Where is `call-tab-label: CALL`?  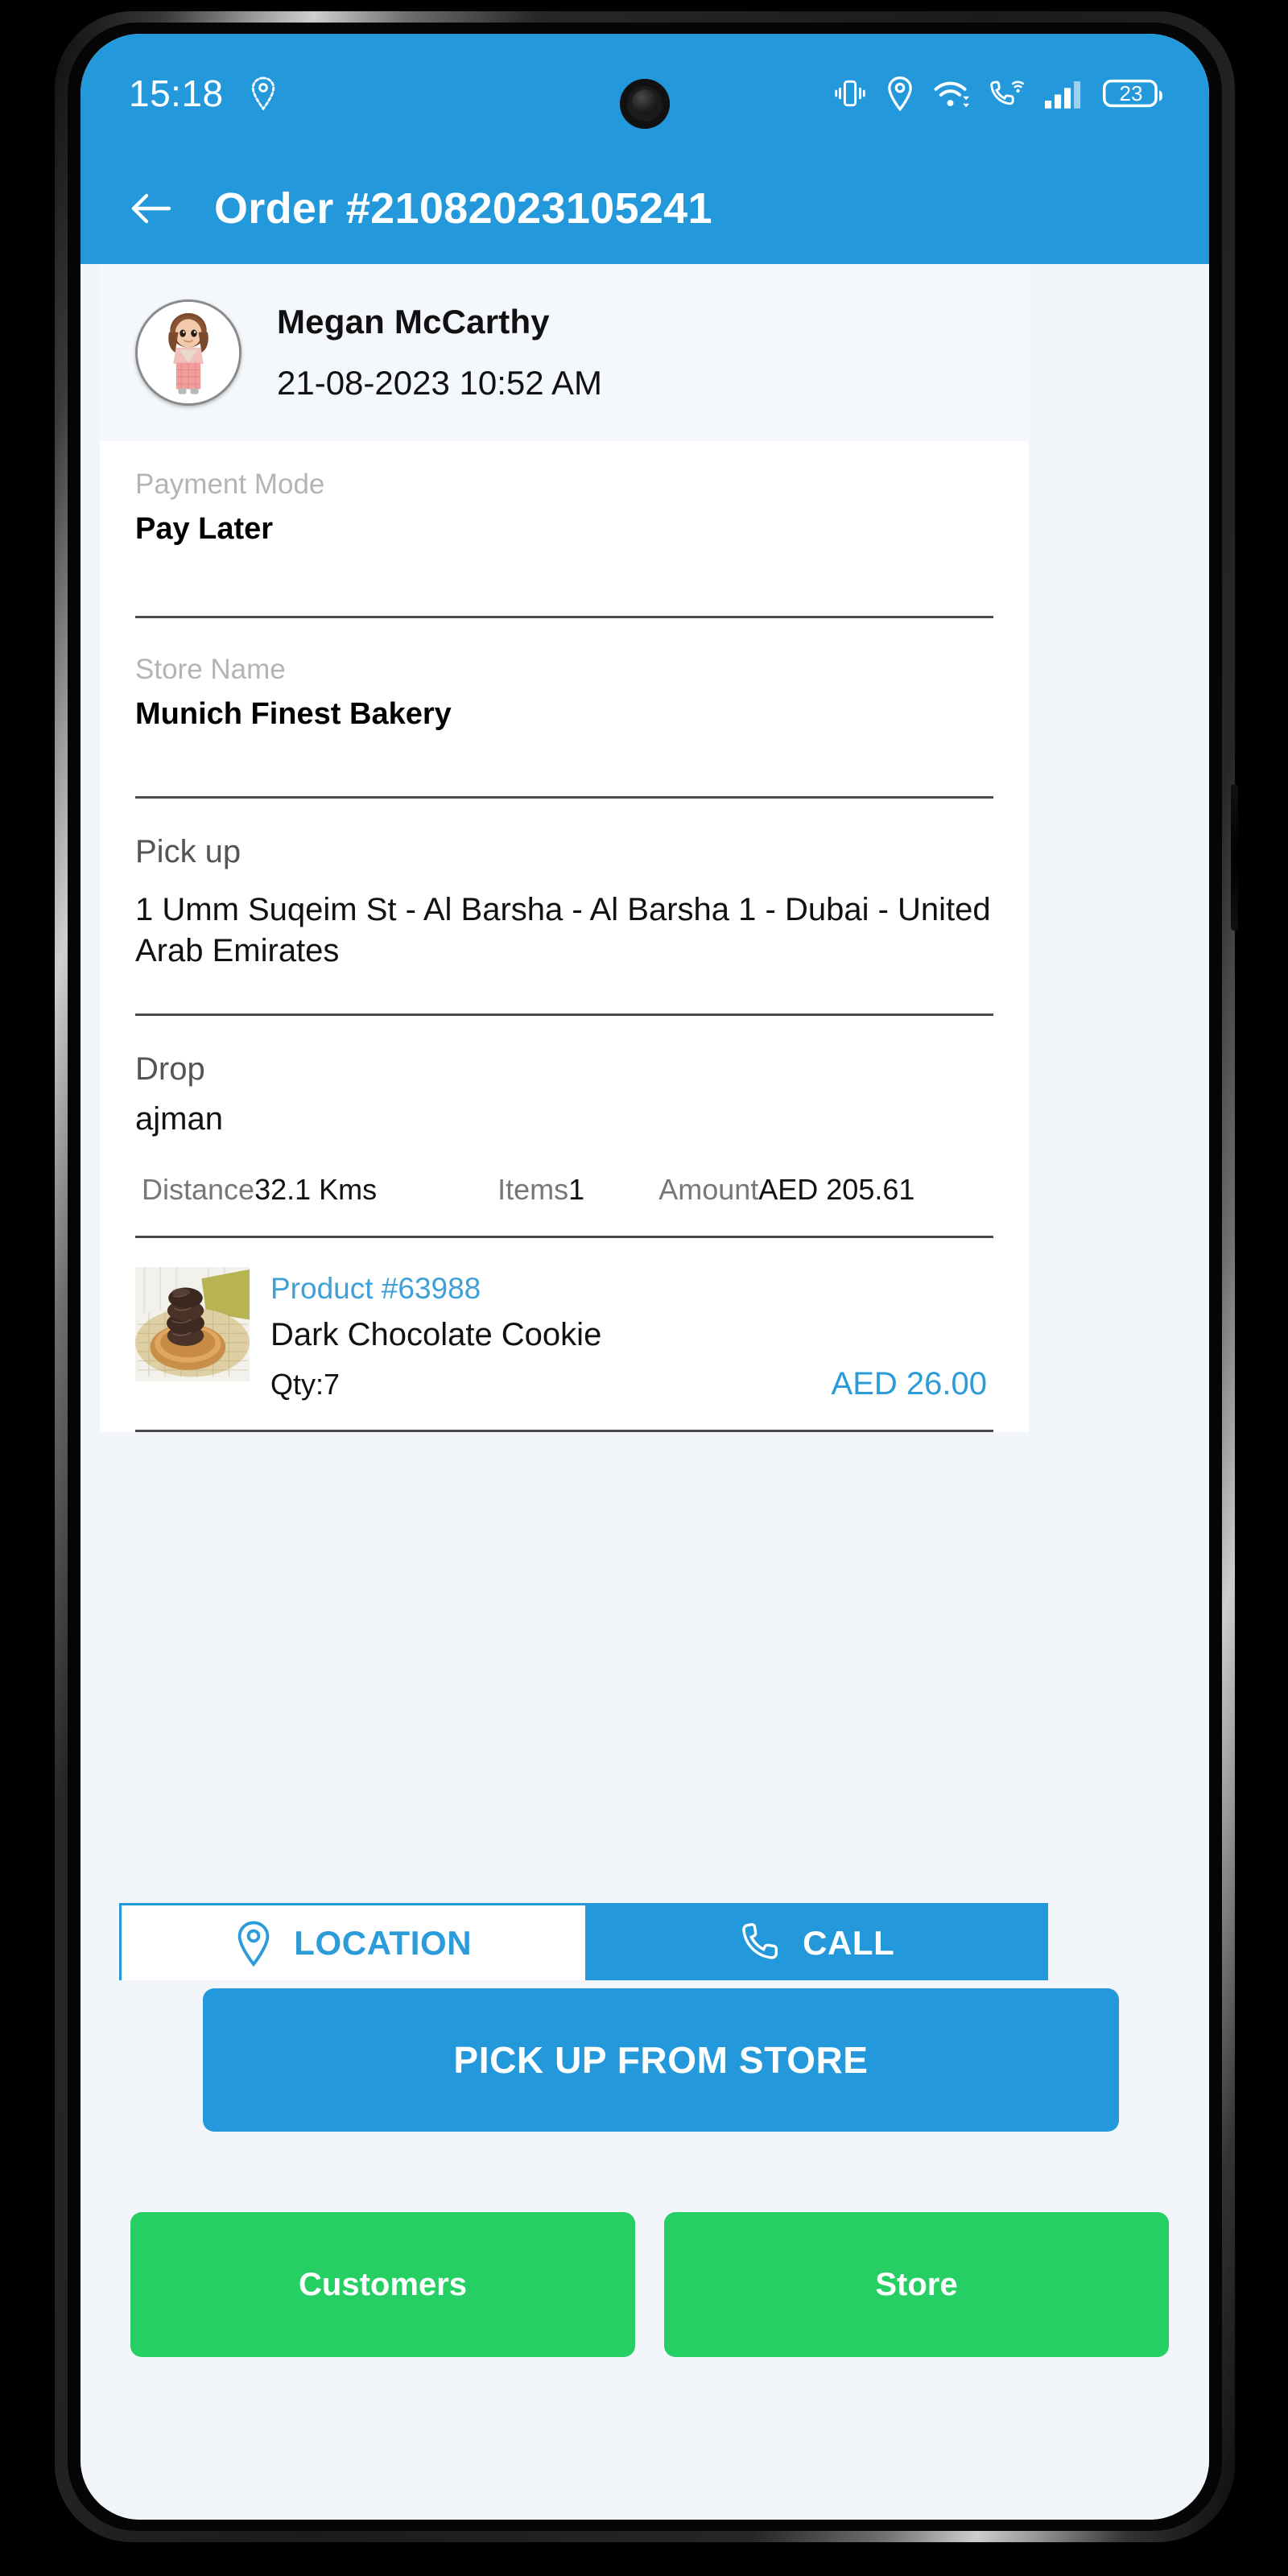
call-tab-label: CALL is located at coordinates (849, 1942).